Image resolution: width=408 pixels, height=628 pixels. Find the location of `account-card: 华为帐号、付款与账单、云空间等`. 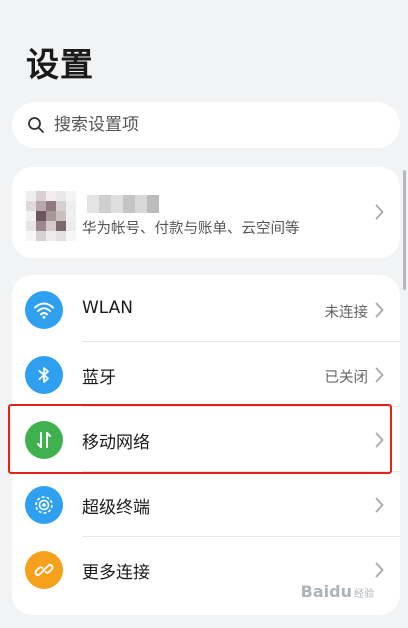

account-card: 华为帐号、付款与账单、云空间等 is located at coordinates (206, 212).